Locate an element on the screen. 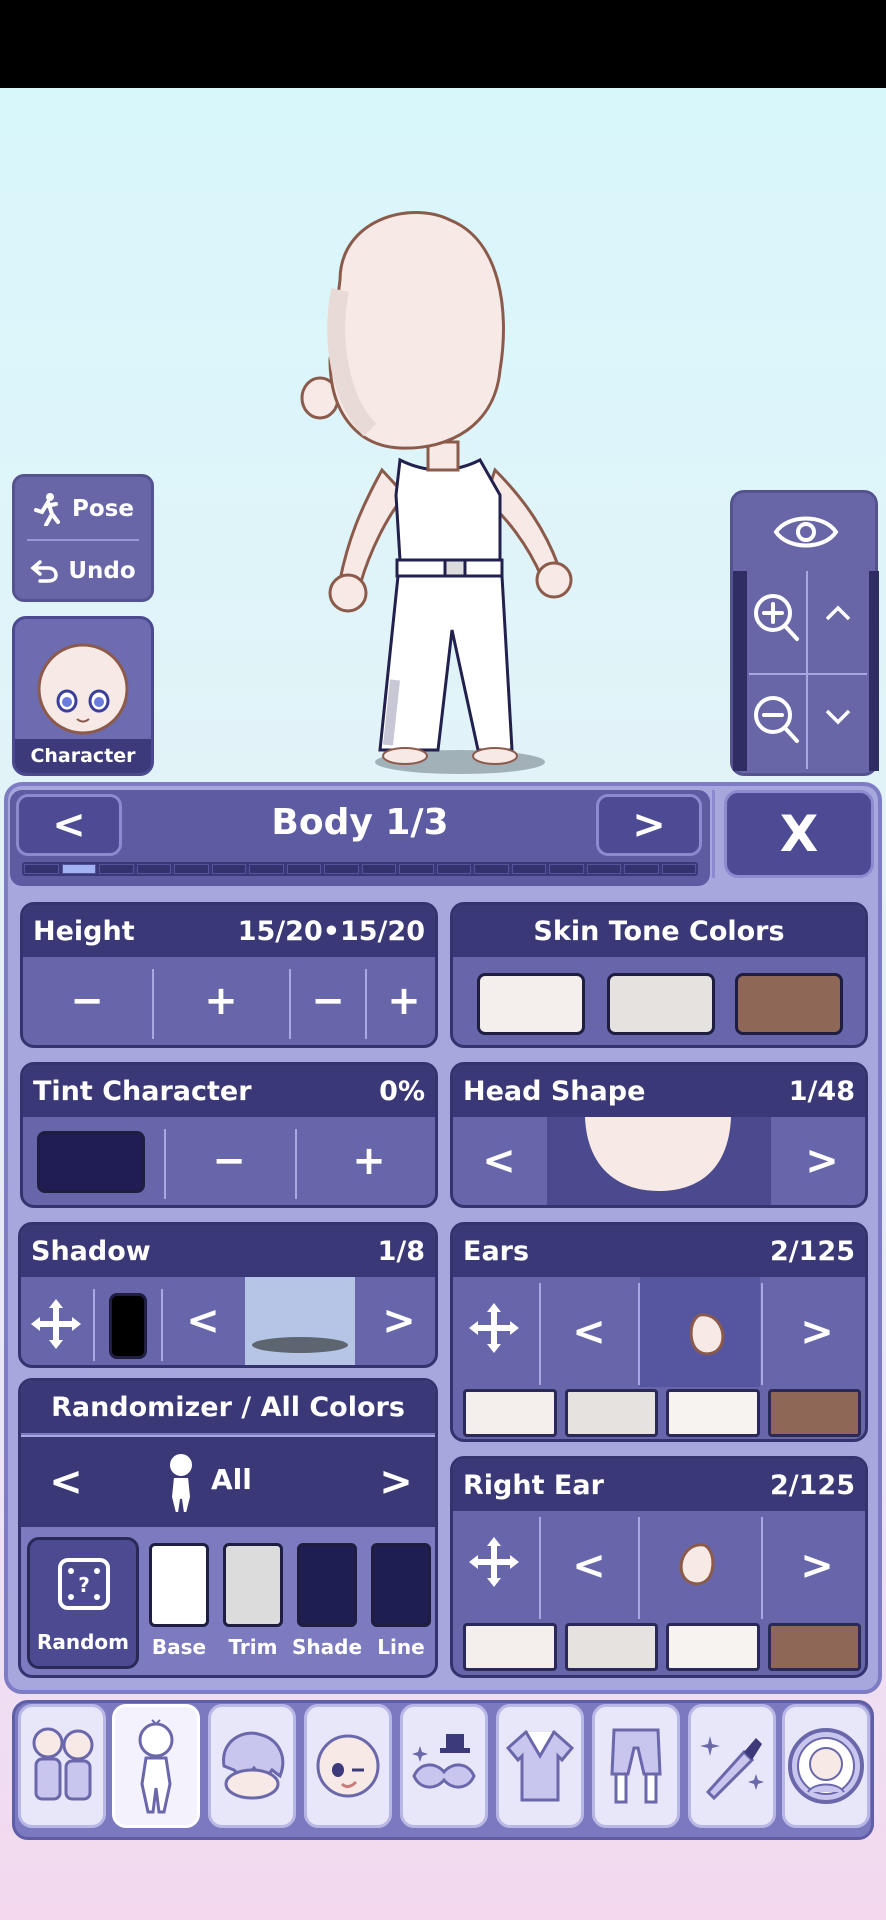 This screenshot has width=886, height=1920. randomizer-next-button: > is located at coordinates (396, 1482).